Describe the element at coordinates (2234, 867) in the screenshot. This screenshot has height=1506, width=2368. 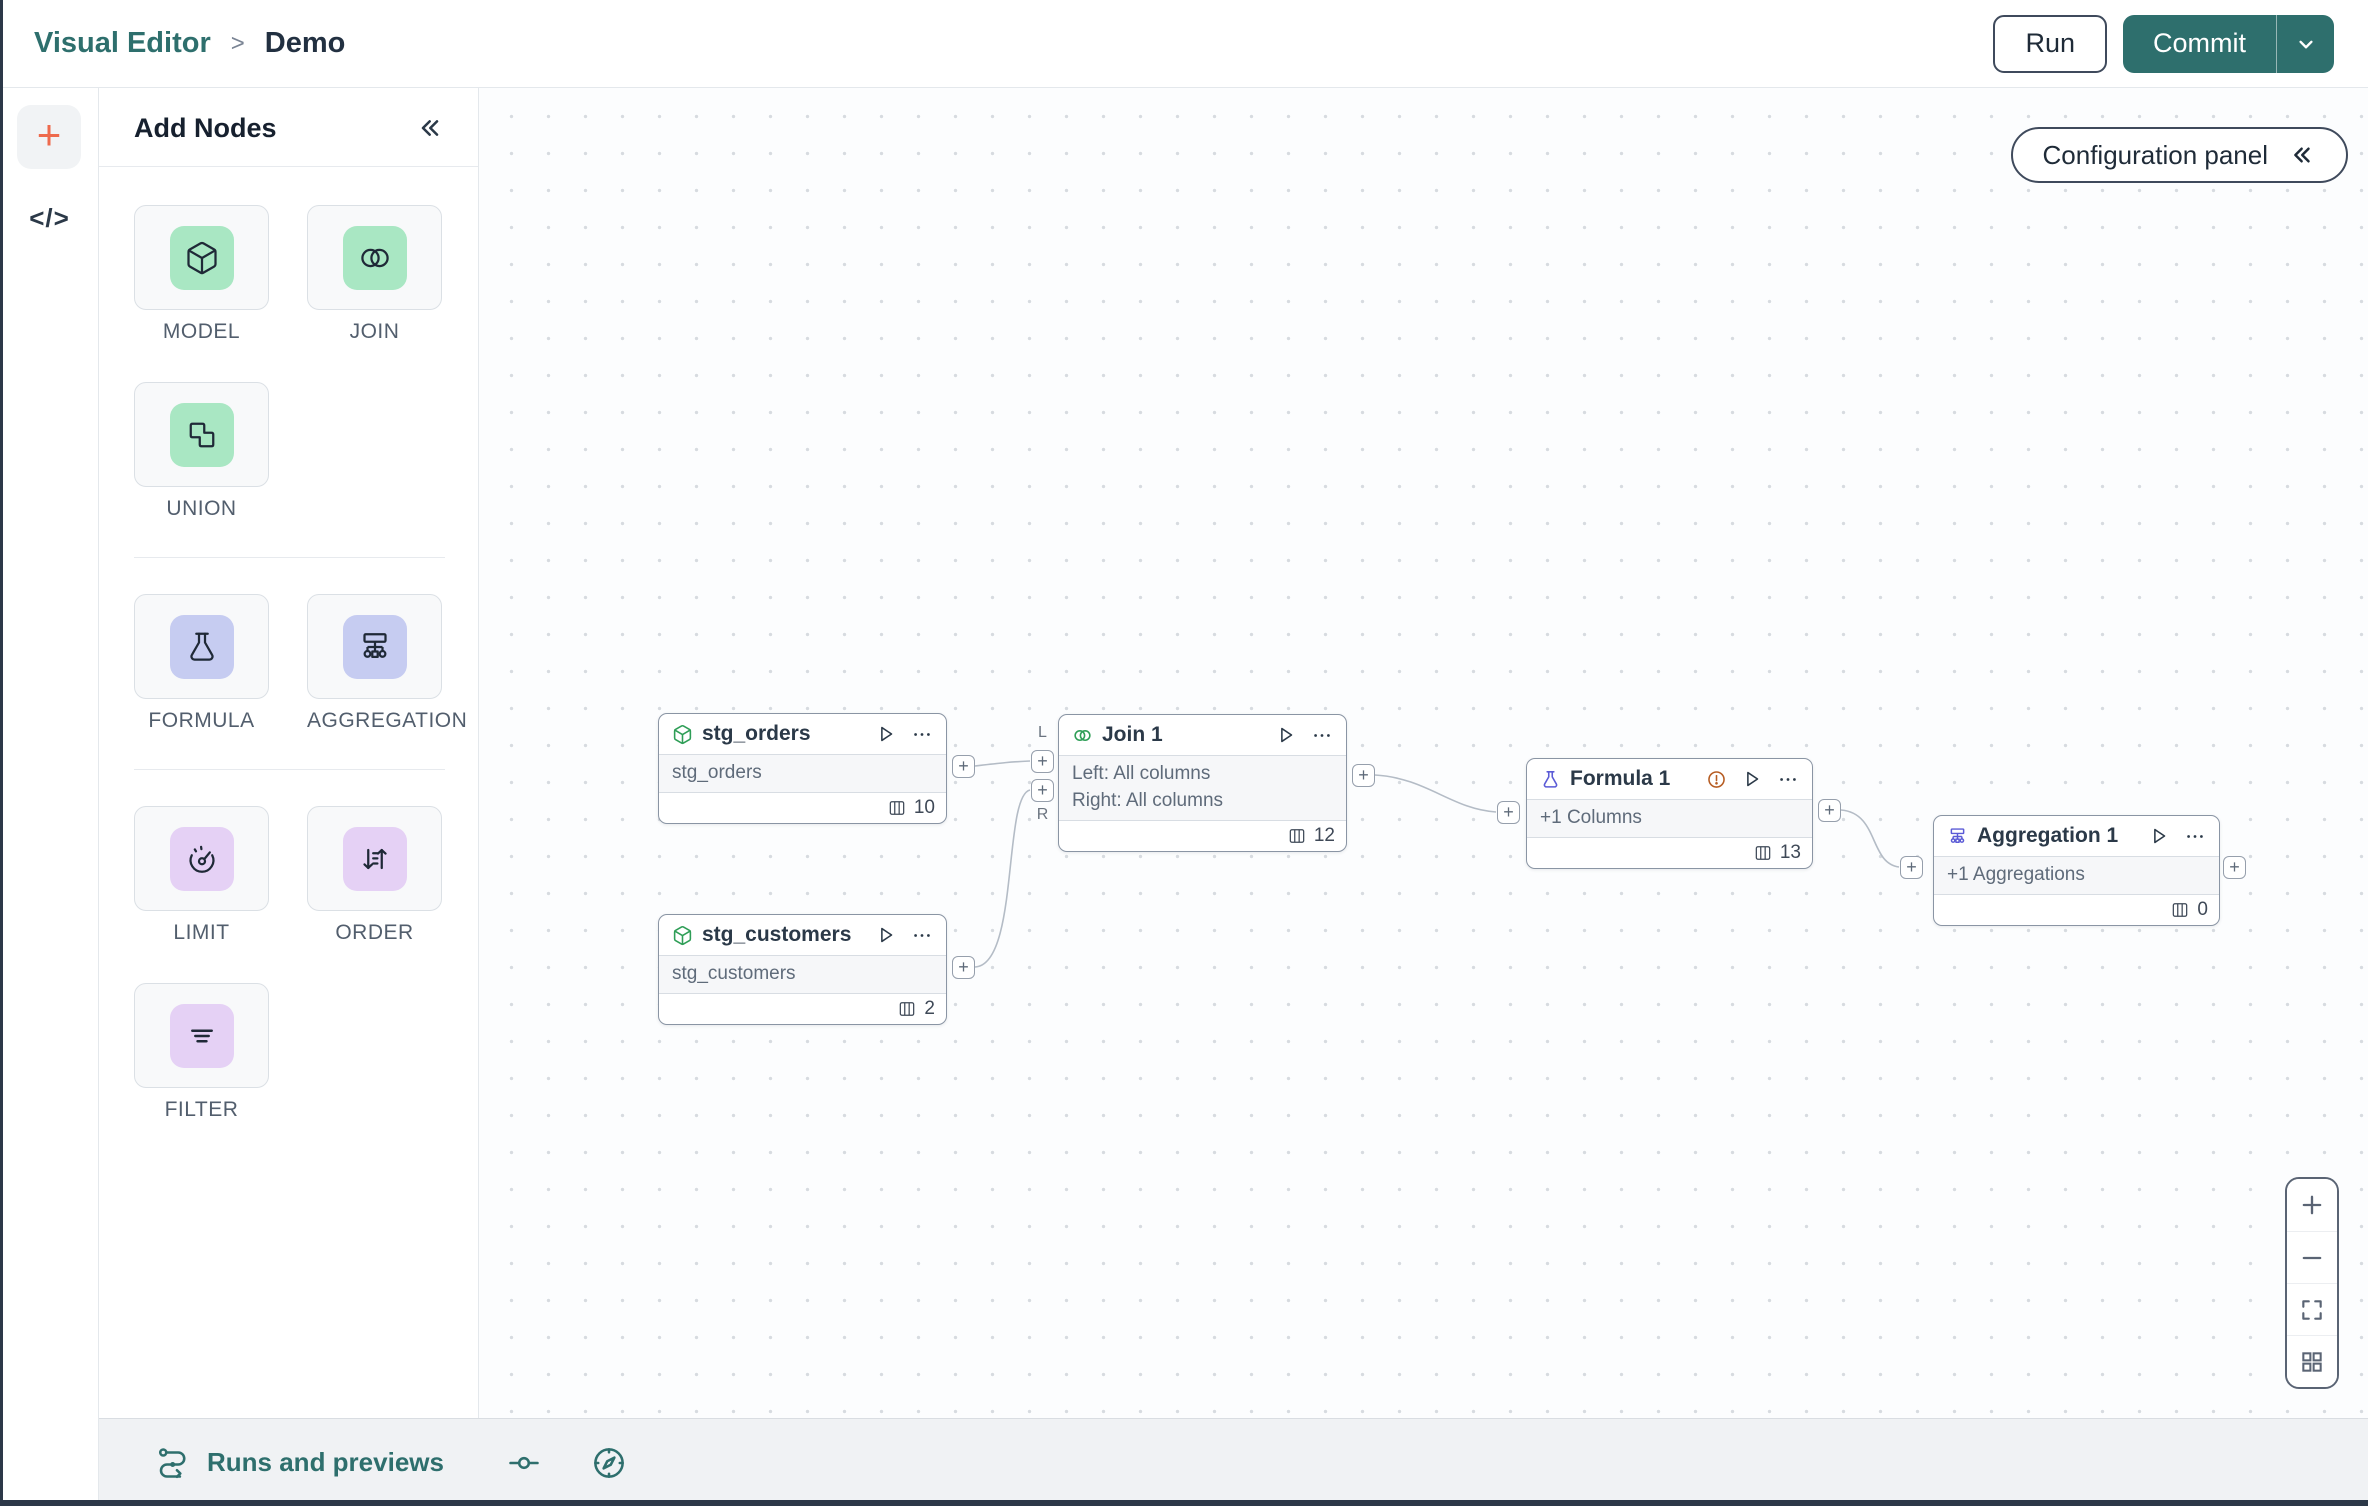
I see `port-aggregation-output: +` at that location.